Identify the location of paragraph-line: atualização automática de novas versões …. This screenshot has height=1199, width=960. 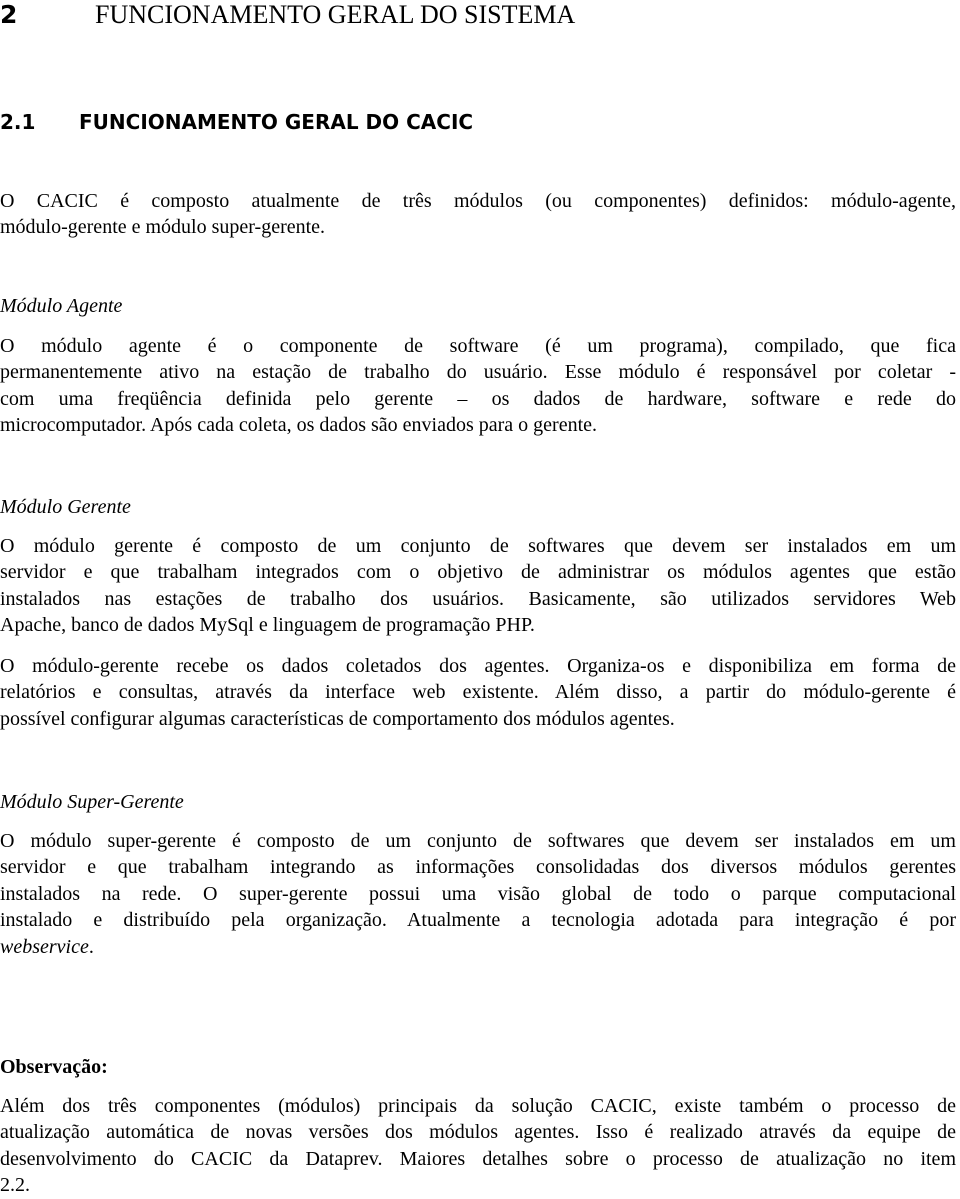
(478, 1132).